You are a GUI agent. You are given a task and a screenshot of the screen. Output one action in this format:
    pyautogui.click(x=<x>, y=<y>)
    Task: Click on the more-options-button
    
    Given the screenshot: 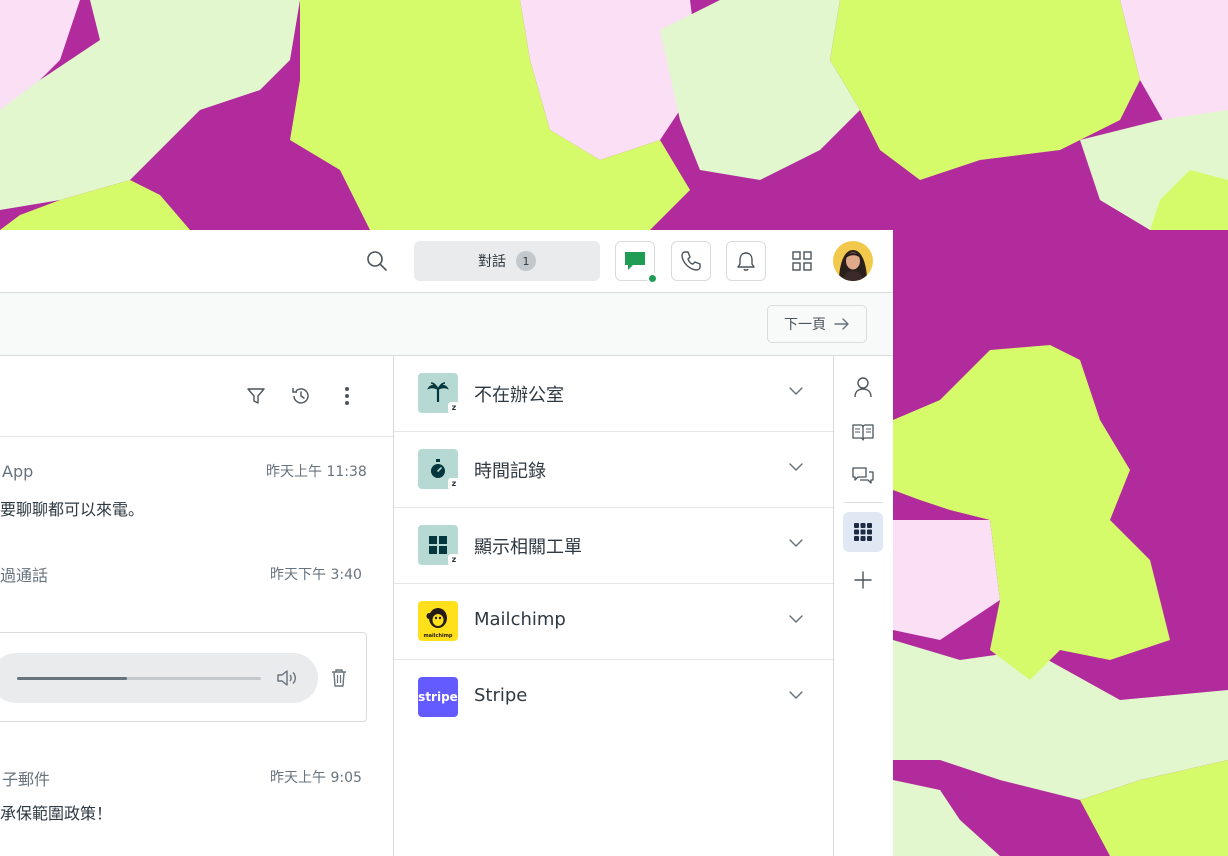 What is the action you would take?
    pyautogui.click(x=347, y=396)
    